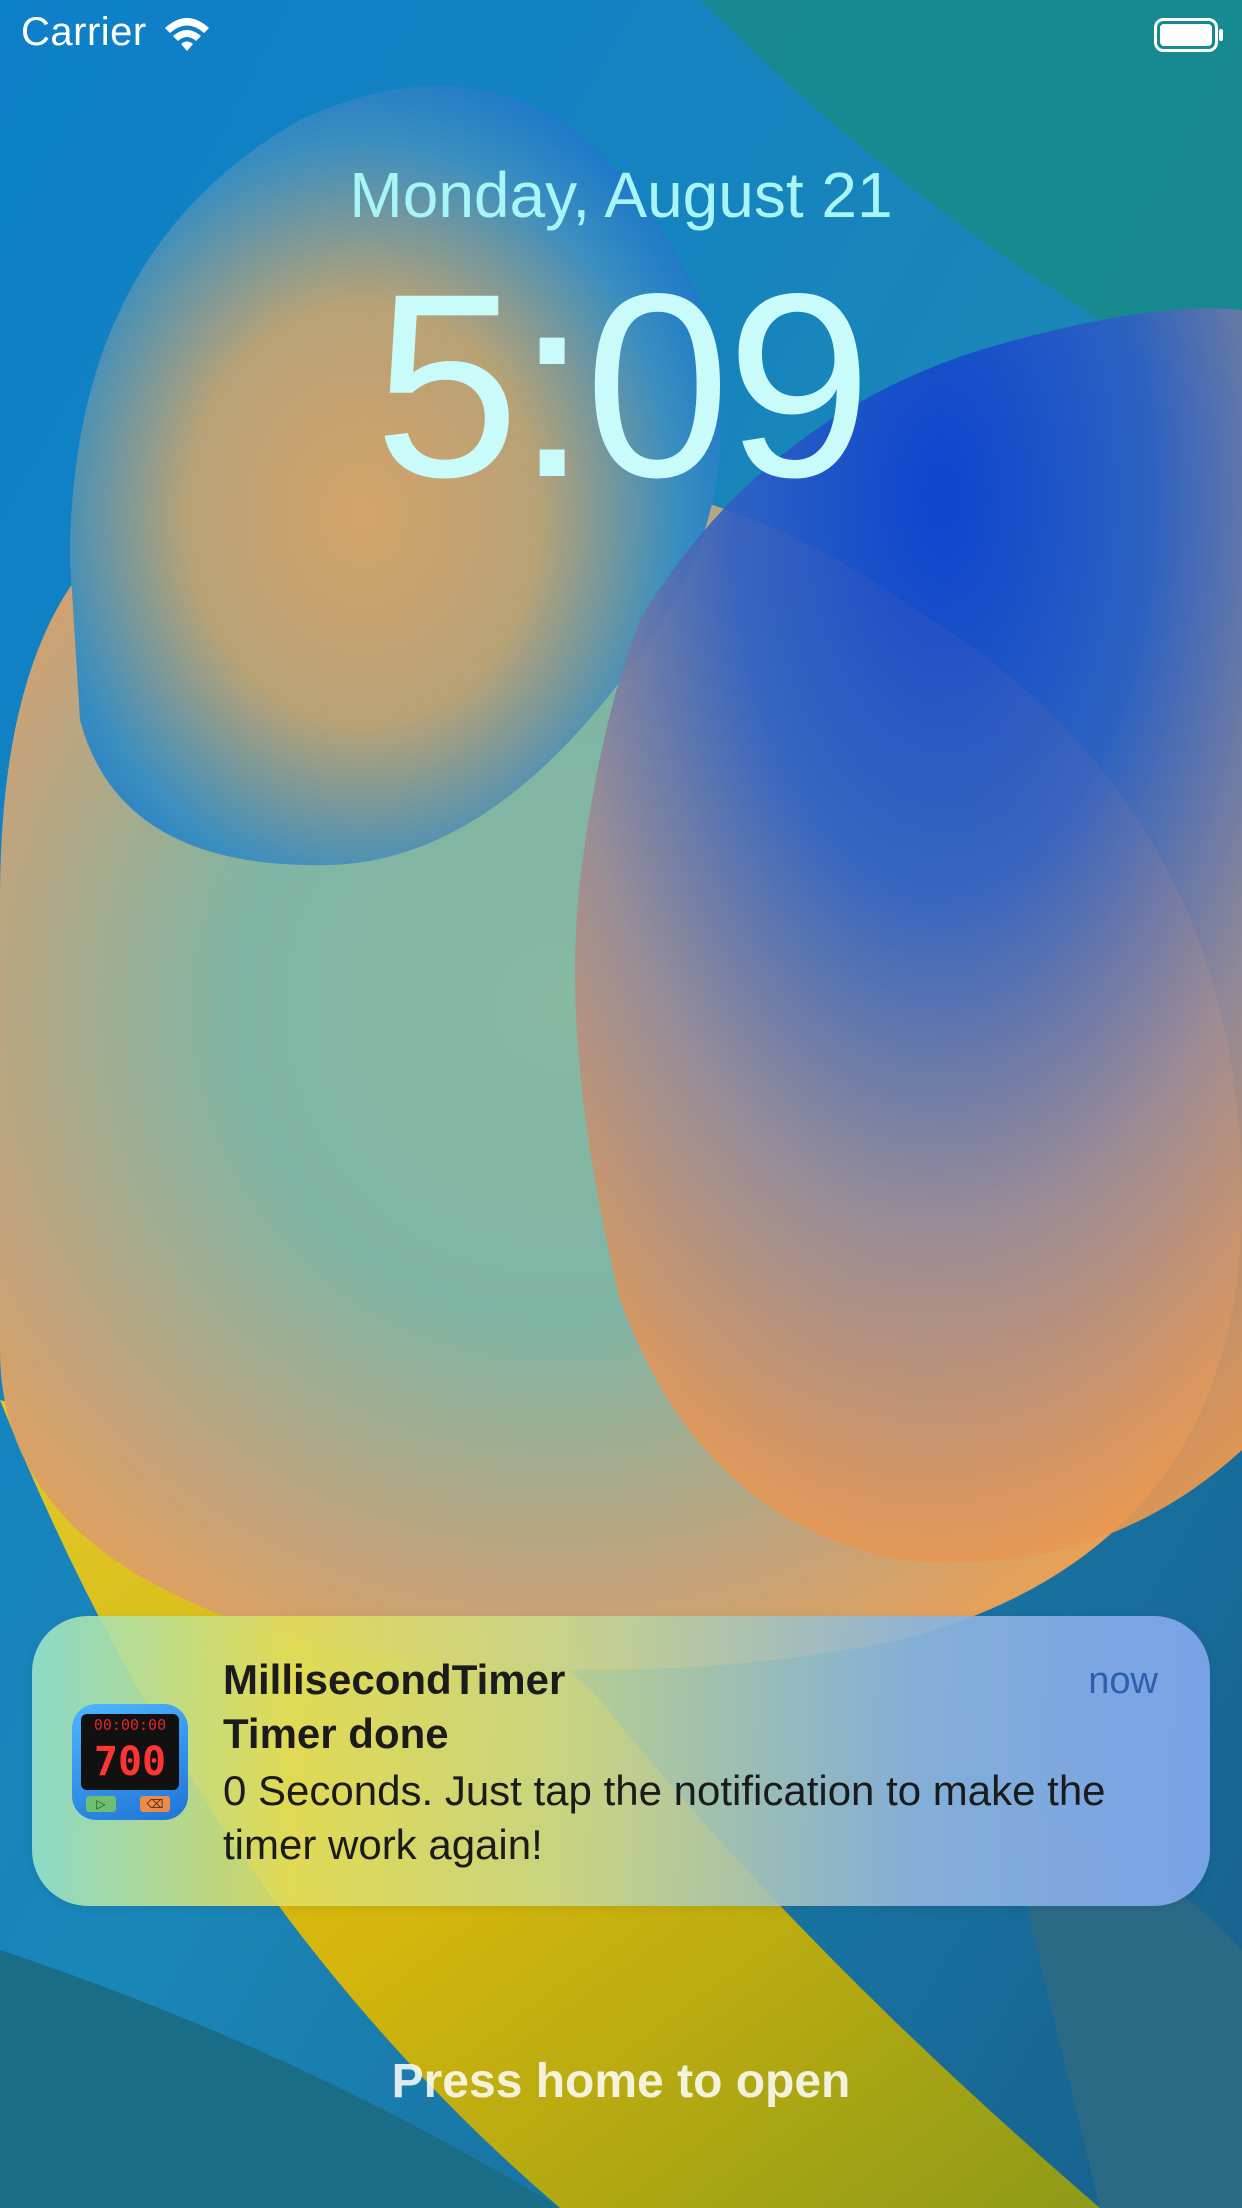  Describe the element at coordinates (621, 2081) in the screenshot. I see `press-home-hint: Press home to open` at that location.